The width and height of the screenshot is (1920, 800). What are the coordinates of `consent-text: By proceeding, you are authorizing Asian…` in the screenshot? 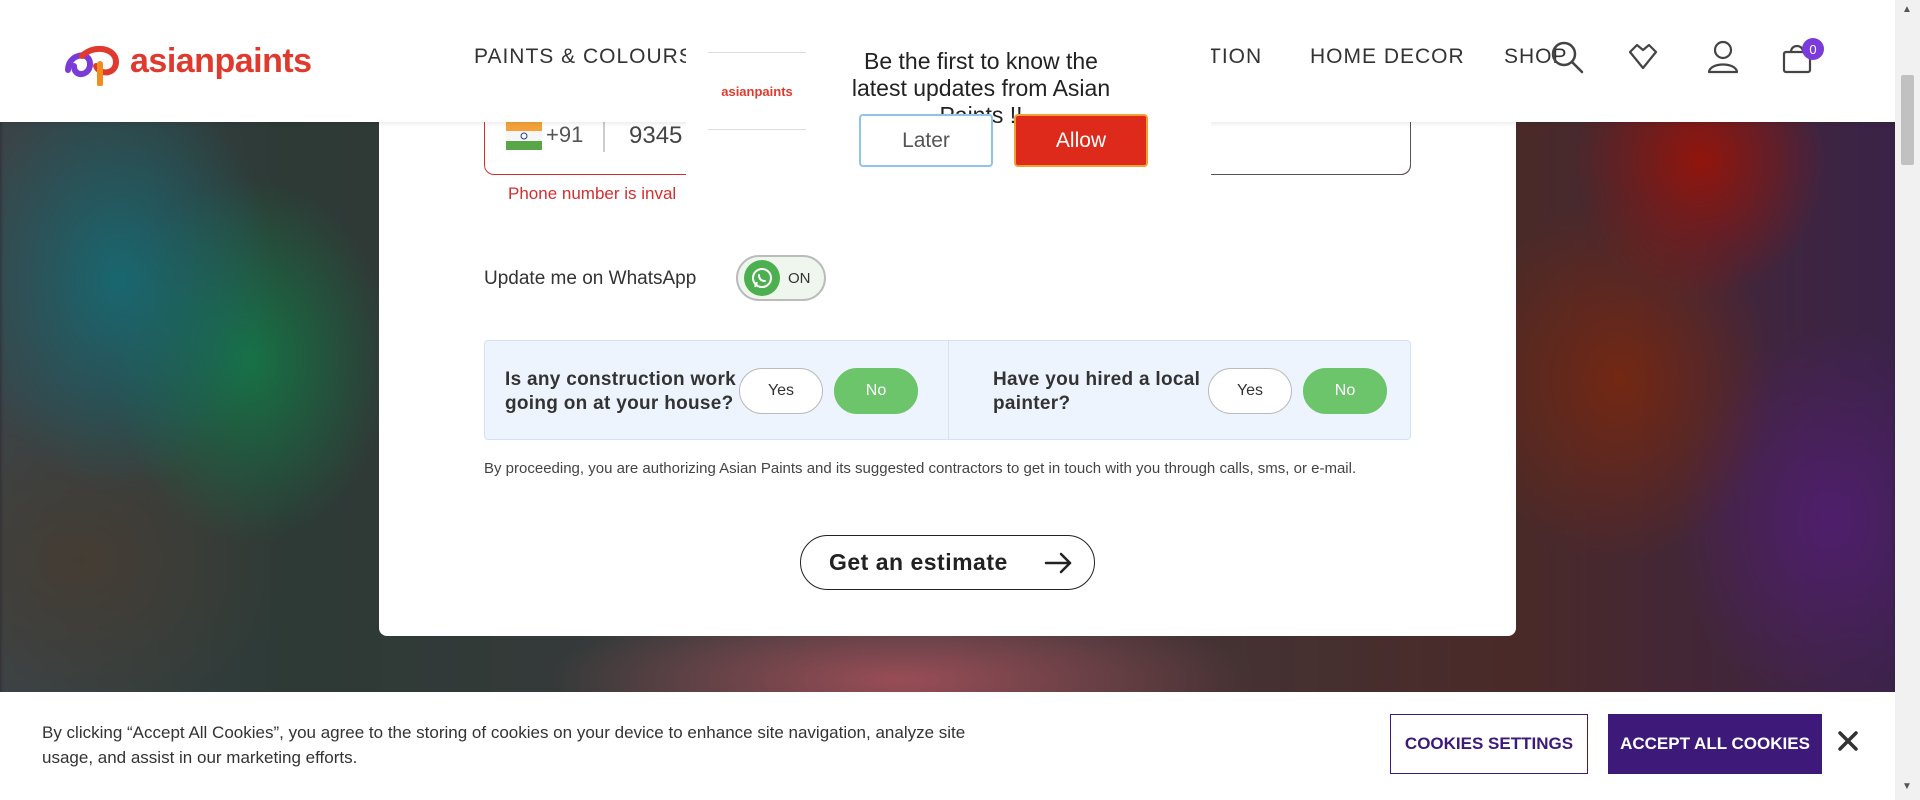 It's located at (920, 468).